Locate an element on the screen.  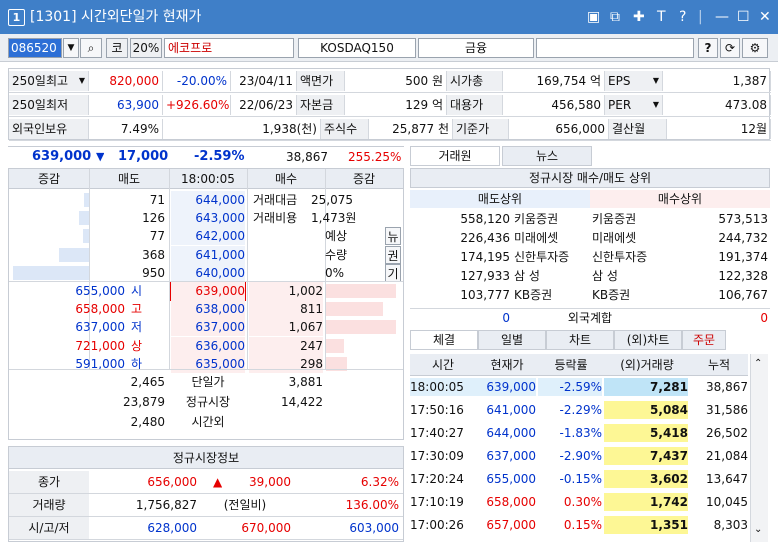
popout-icon: ⧉ is located at coordinates (615, 17).